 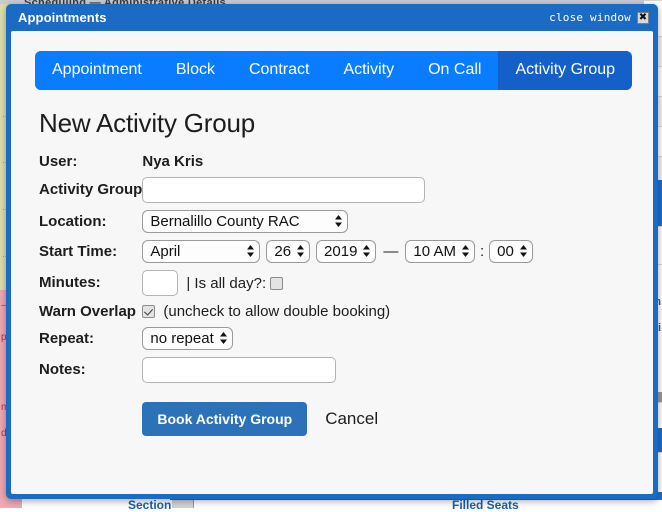 What do you see at coordinates (505, 251) in the screenshot?
I see `minute-select-value: 00` at bounding box center [505, 251].